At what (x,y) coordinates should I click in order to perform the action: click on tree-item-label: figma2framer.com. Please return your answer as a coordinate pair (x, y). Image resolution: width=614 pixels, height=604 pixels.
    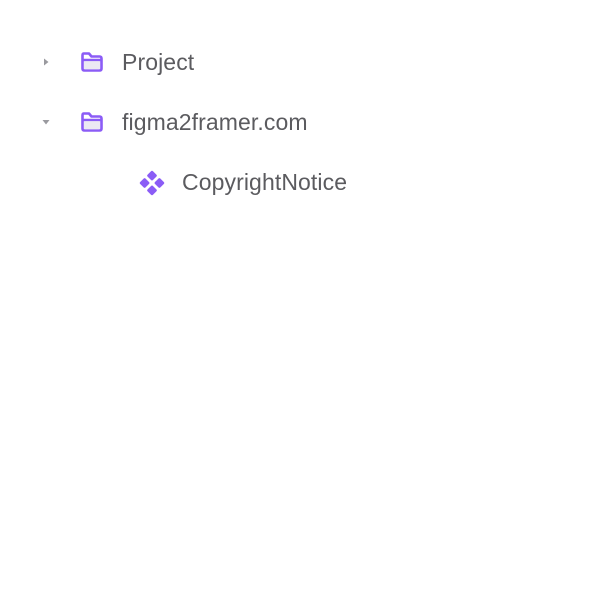
    Looking at the image, I should click on (215, 122).